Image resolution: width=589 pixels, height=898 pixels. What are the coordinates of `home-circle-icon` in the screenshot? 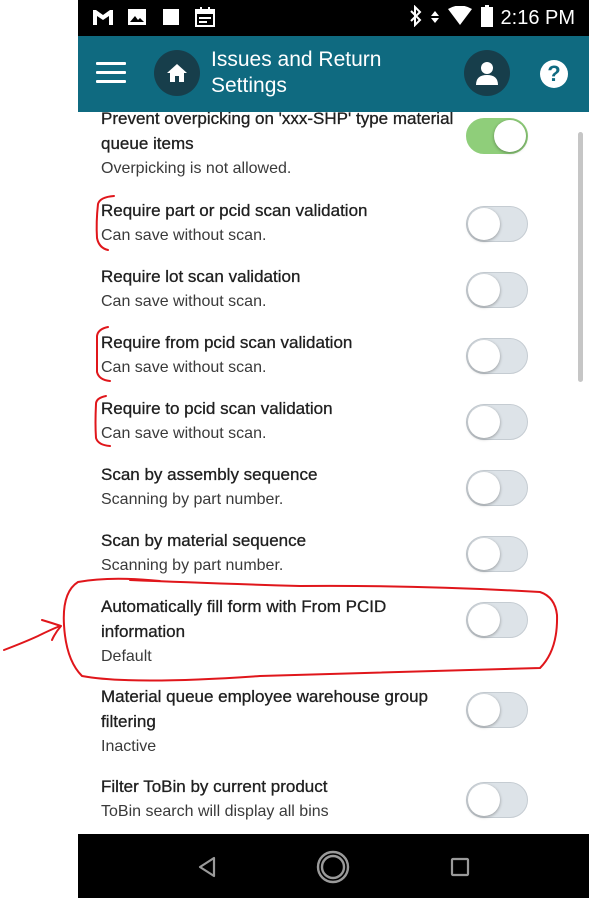 It's located at (333, 867).